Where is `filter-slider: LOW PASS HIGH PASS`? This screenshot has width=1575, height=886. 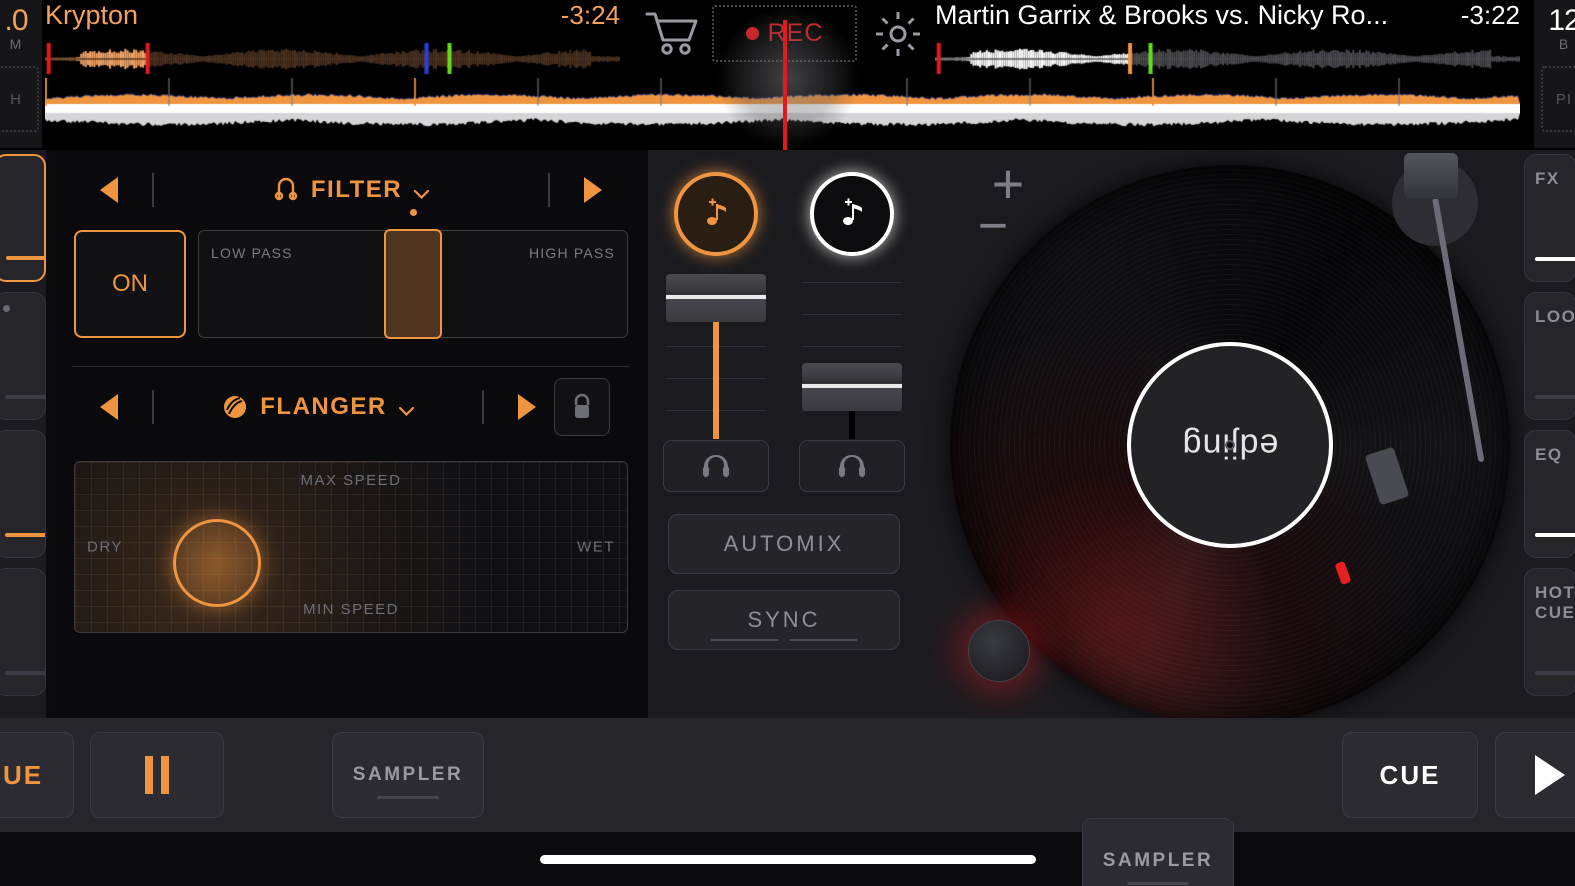 filter-slider: LOW PASS HIGH PASS is located at coordinates (413, 274).